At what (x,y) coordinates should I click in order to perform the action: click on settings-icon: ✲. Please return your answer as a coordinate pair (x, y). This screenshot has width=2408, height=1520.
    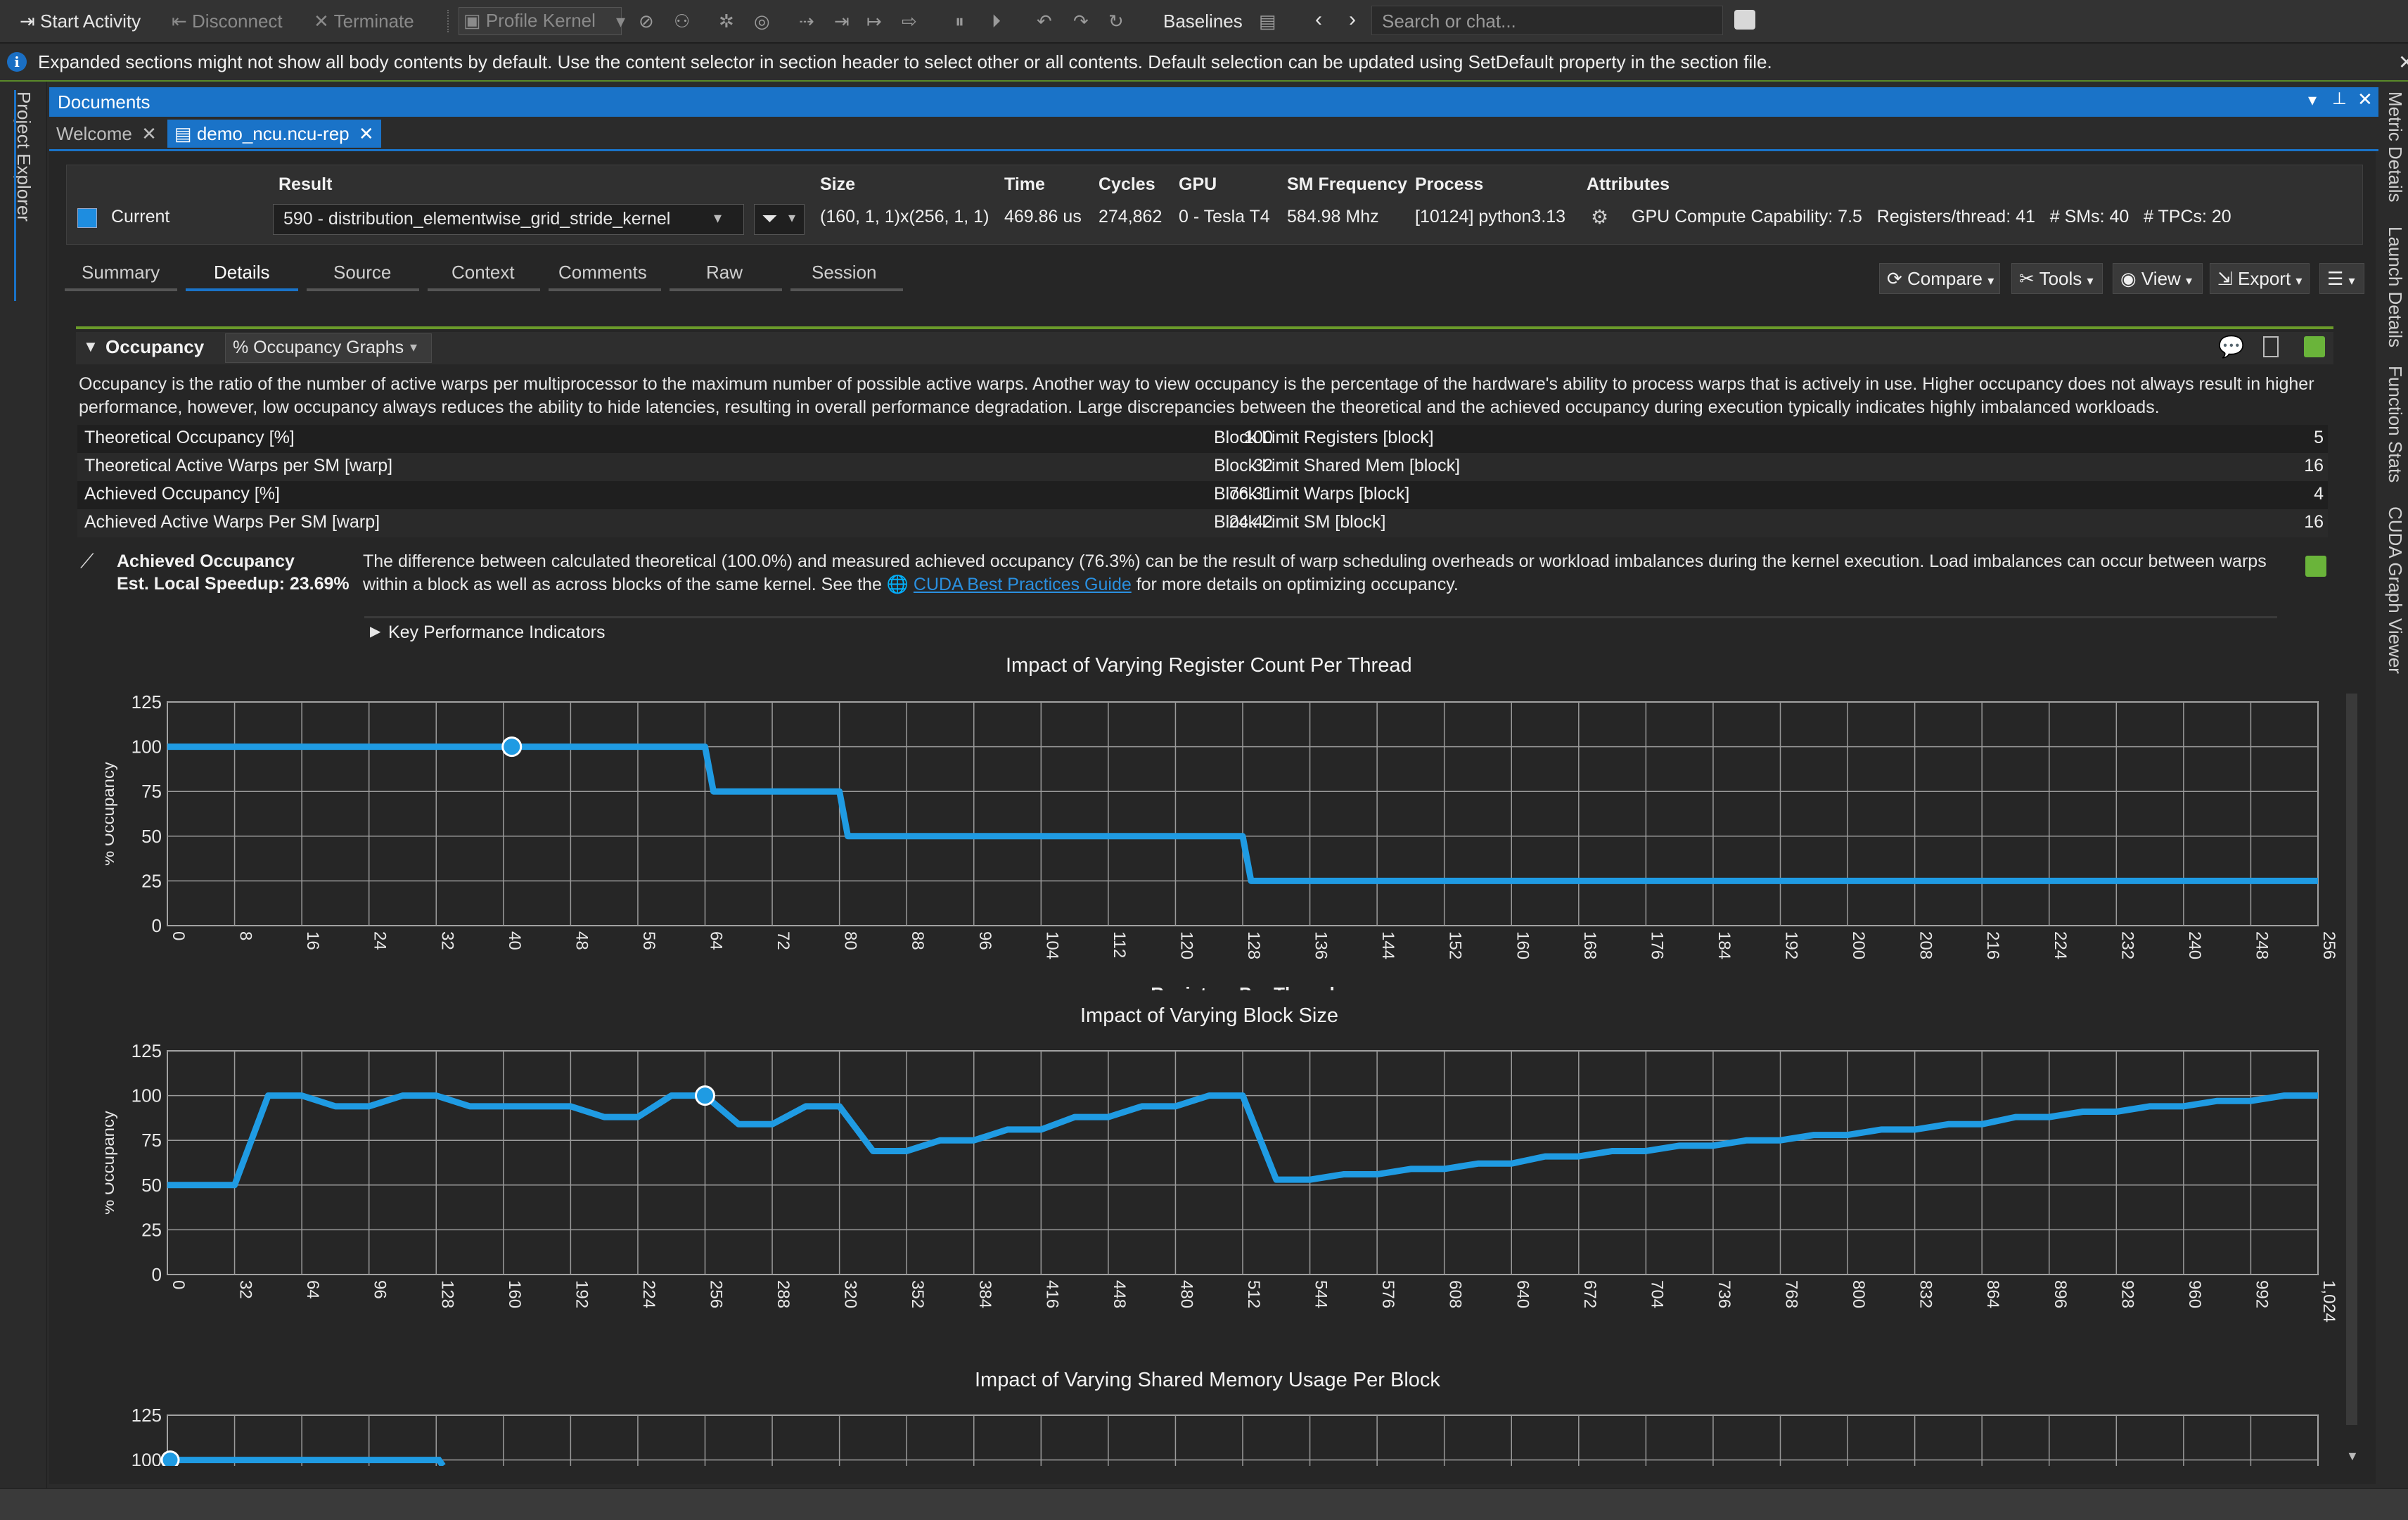
    Looking at the image, I should click on (726, 21).